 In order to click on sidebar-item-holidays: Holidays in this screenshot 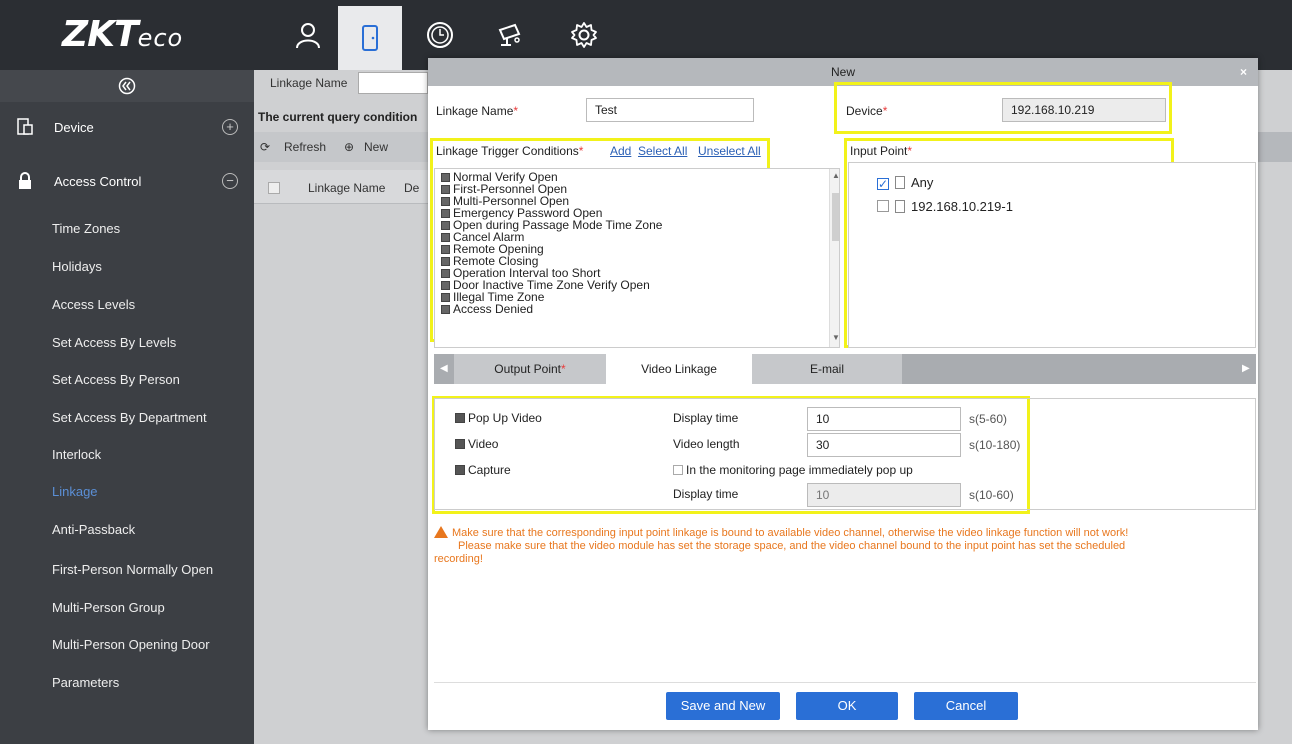, I will do `click(77, 266)`.